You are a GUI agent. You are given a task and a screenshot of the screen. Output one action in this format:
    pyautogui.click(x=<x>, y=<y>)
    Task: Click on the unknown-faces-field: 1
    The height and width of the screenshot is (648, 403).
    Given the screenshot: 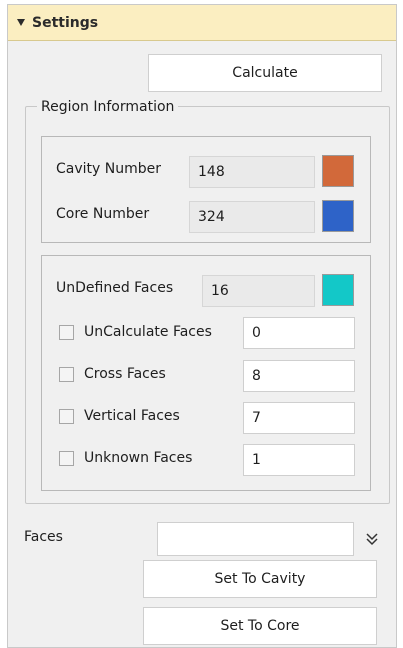 What is the action you would take?
    pyautogui.click(x=299, y=460)
    